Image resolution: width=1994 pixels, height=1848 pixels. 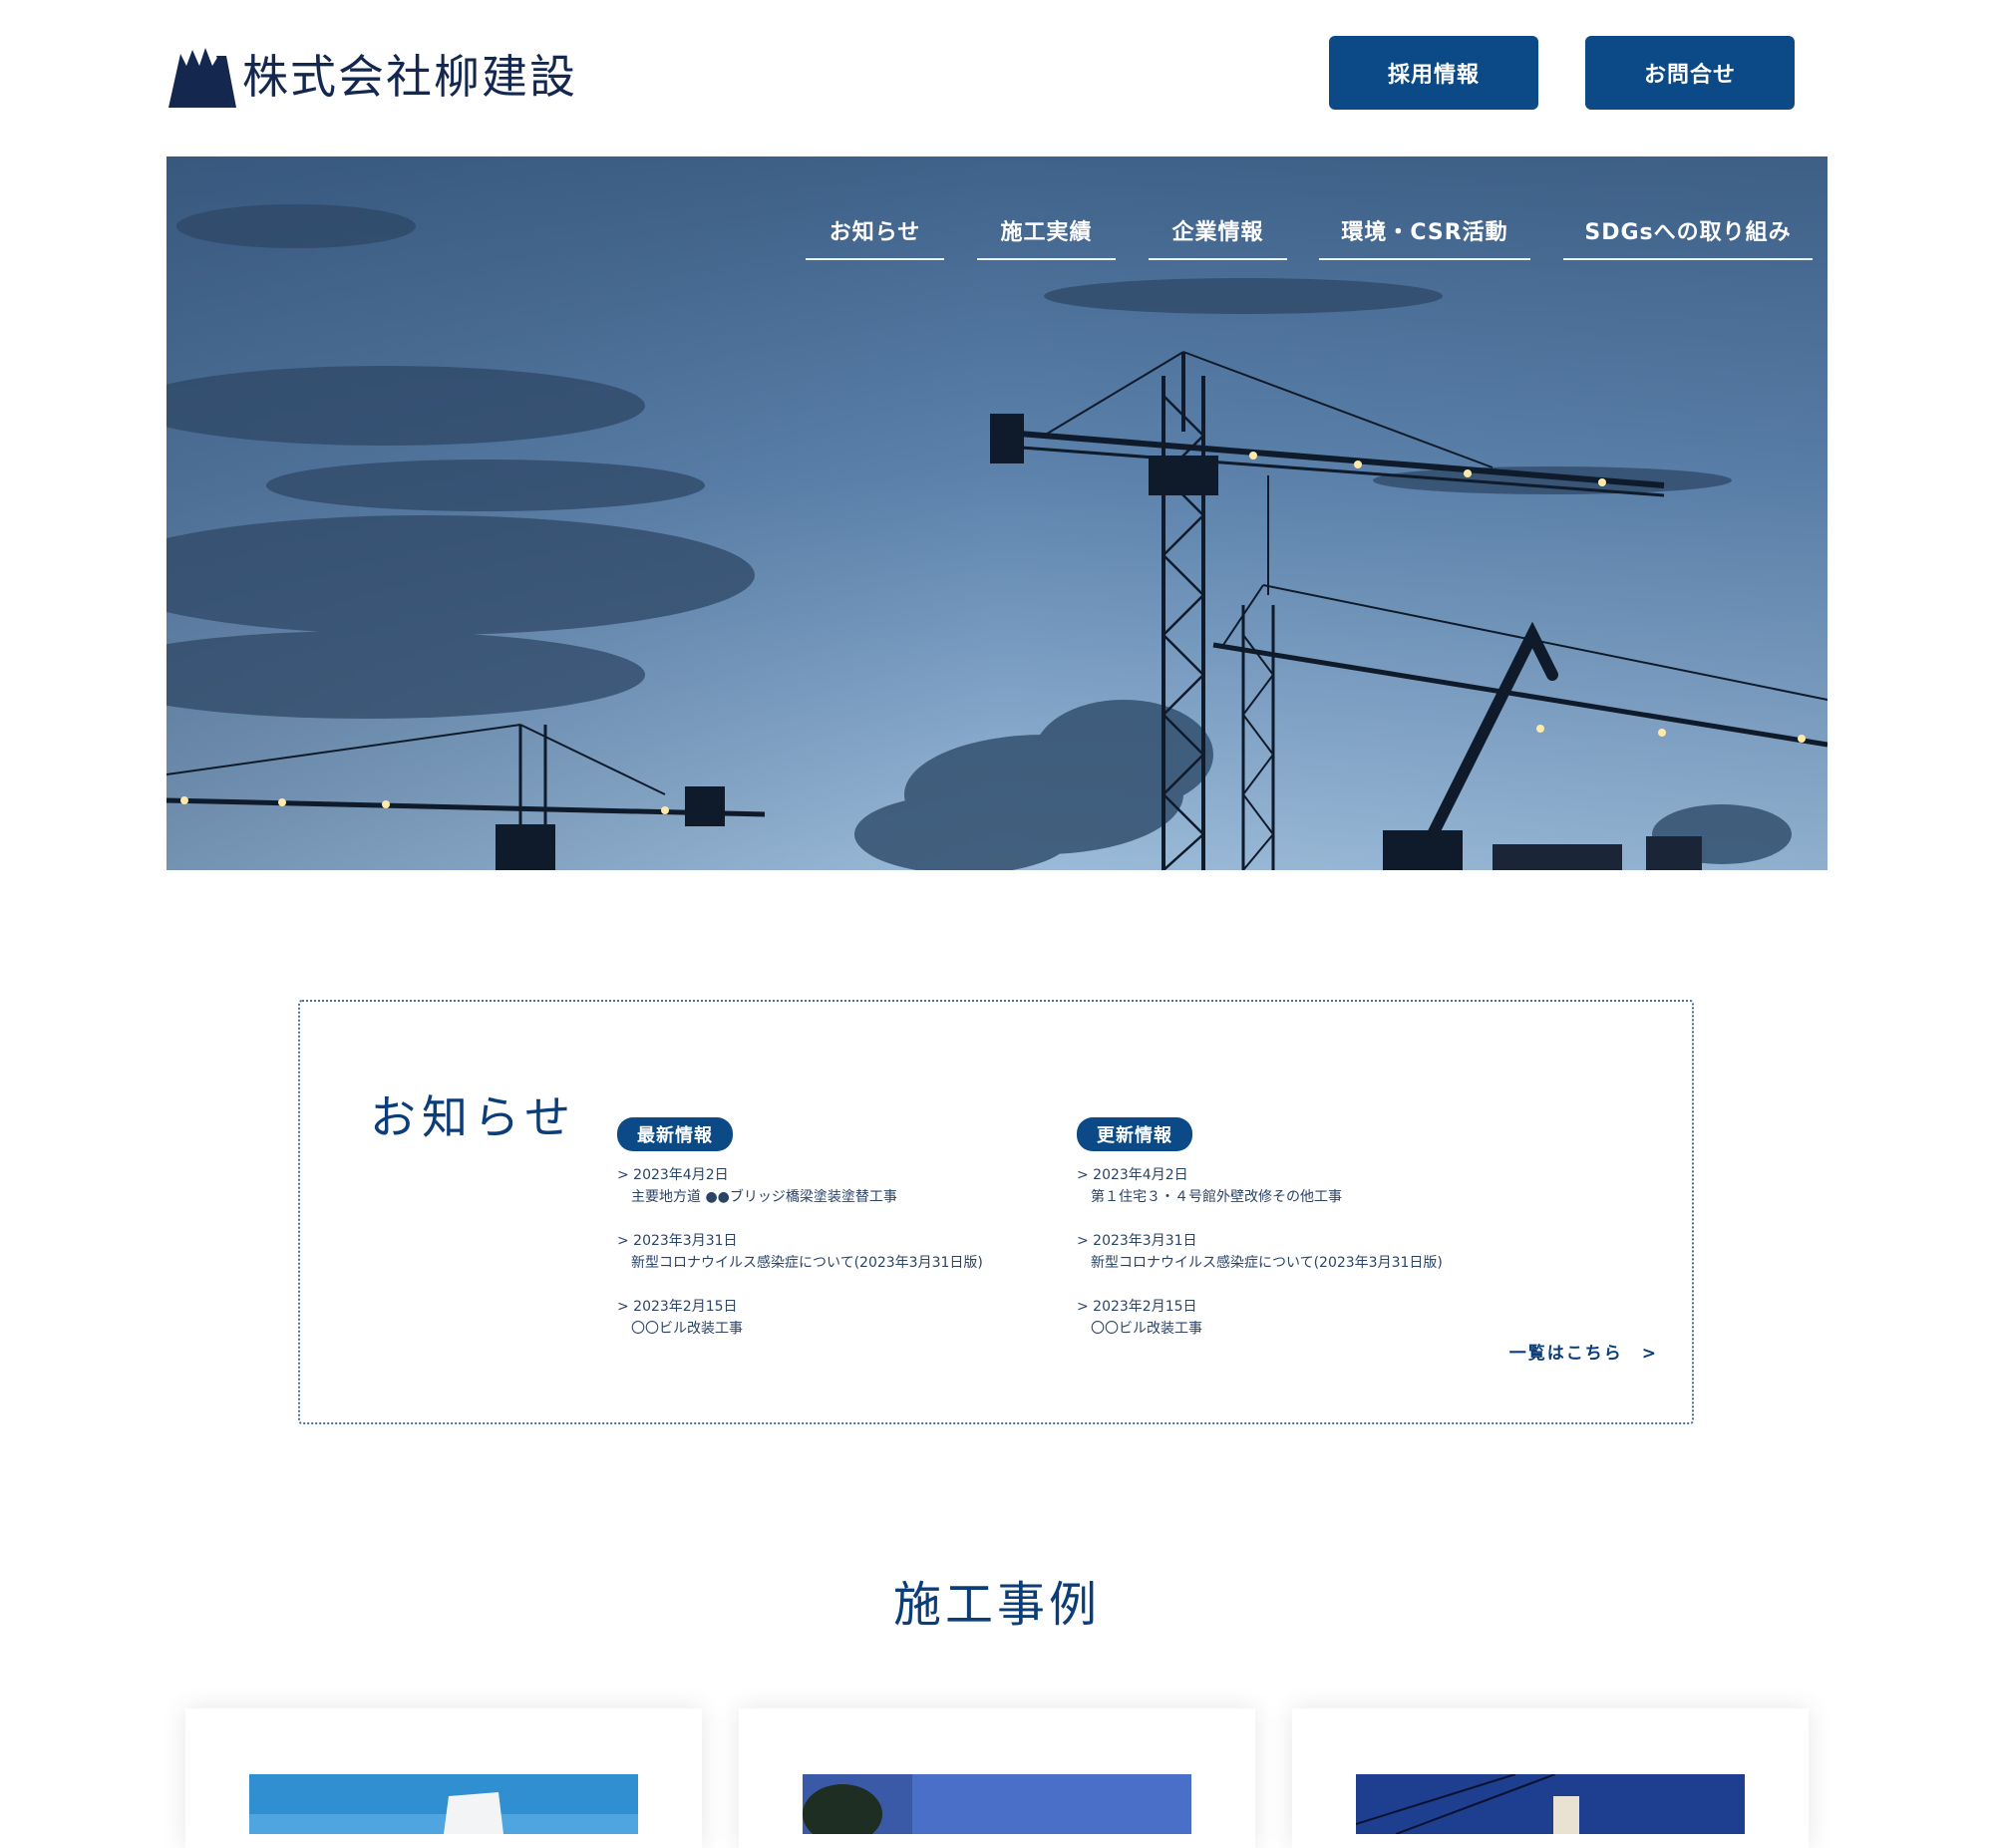 What do you see at coordinates (1046, 231) in the screenshot?
I see `nav-item-works: 施工実績` at bounding box center [1046, 231].